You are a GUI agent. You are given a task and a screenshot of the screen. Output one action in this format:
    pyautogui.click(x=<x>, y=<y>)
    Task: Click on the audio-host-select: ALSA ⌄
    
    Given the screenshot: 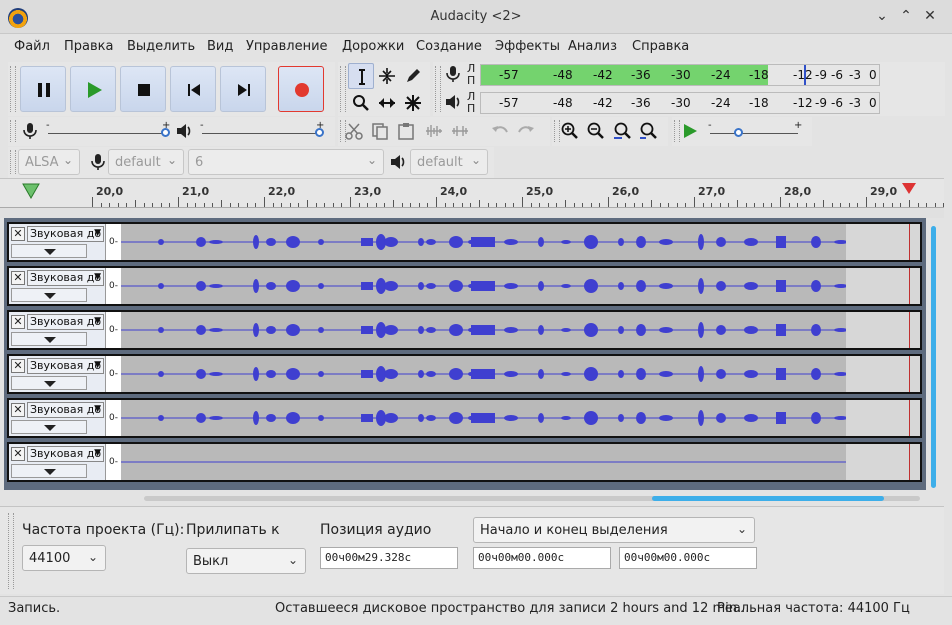 What is the action you would take?
    pyautogui.click(x=49, y=162)
    